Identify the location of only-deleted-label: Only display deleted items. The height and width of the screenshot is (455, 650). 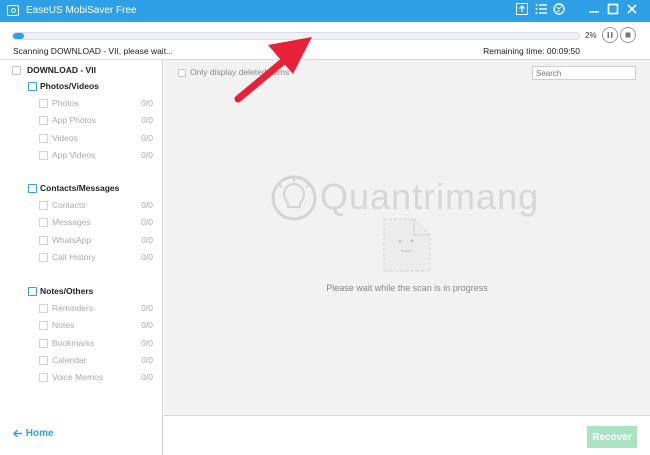
(240, 72).